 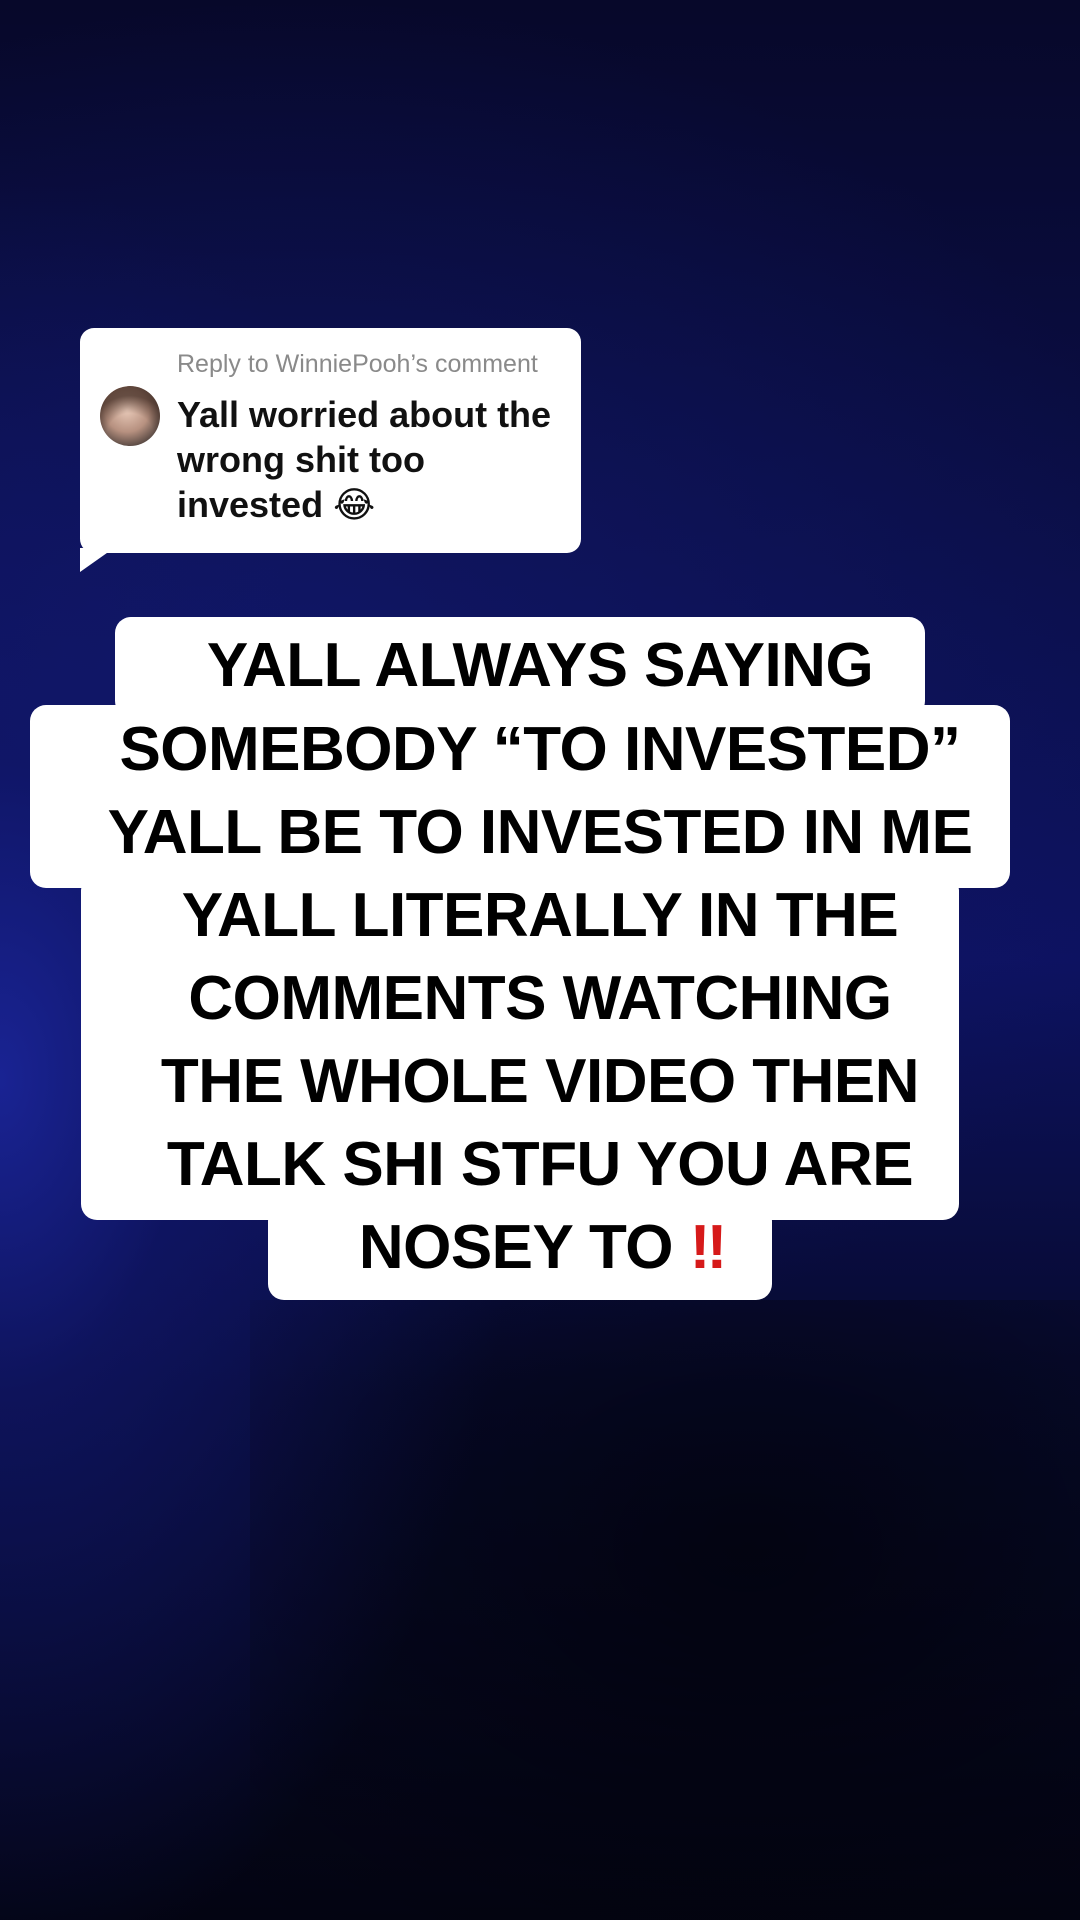 What do you see at coordinates (97, 560) in the screenshot?
I see `reply-bubble-tail` at bounding box center [97, 560].